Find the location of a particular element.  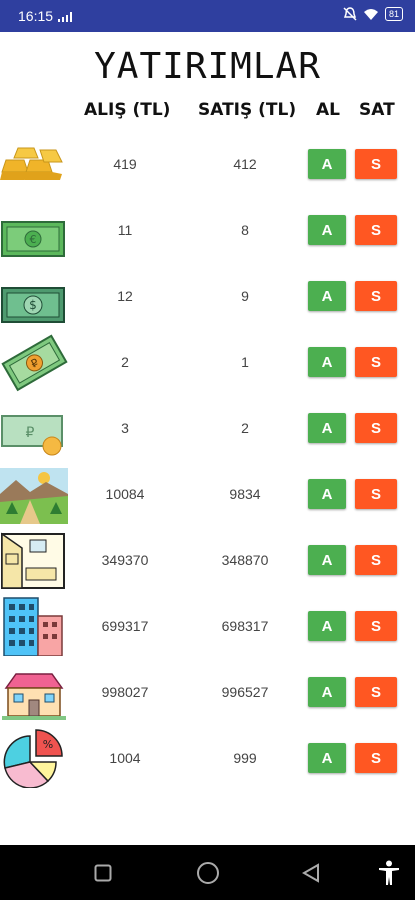

navigation-bar is located at coordinates (207, 872).